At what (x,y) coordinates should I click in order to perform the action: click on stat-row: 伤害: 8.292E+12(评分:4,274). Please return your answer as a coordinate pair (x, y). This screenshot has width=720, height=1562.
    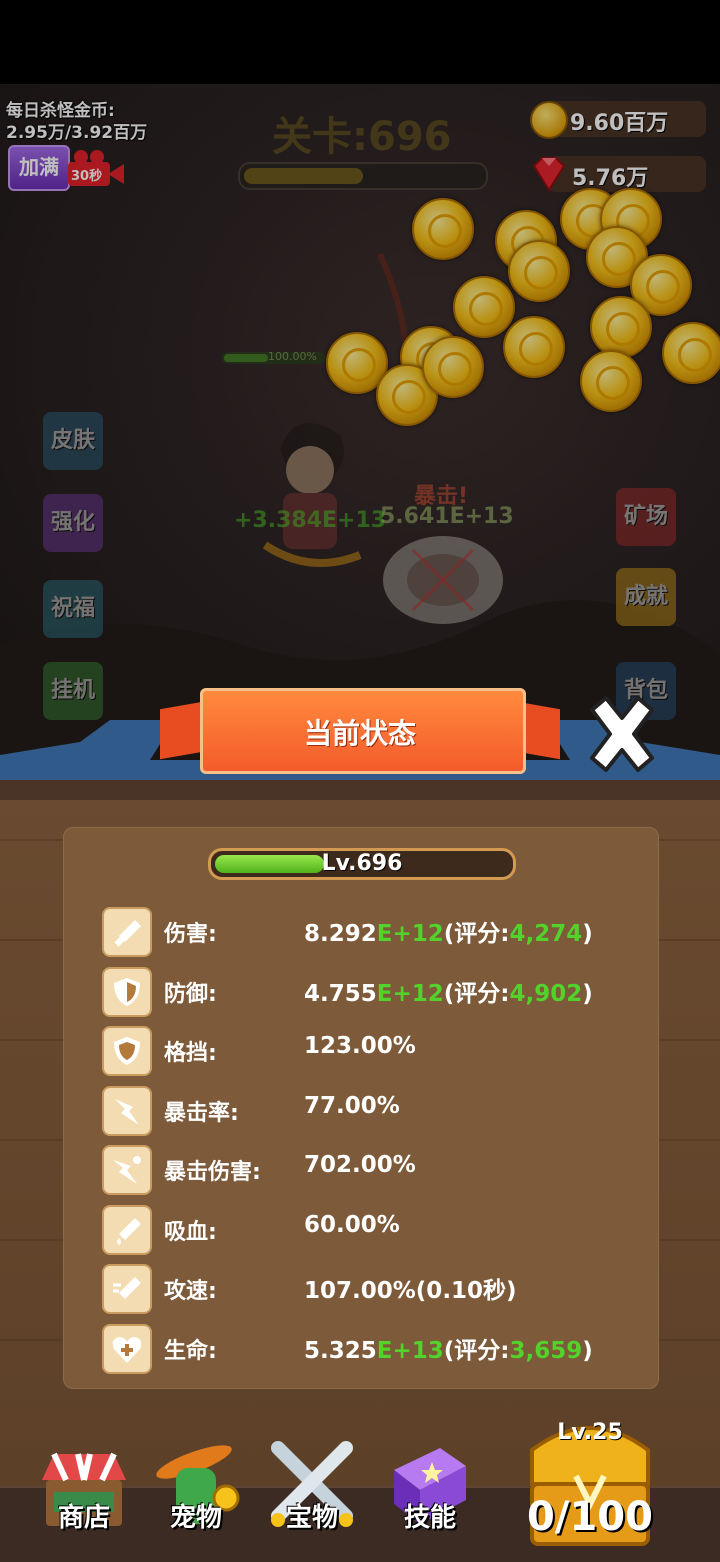
    Looking at the image, I should click on (360, 931).